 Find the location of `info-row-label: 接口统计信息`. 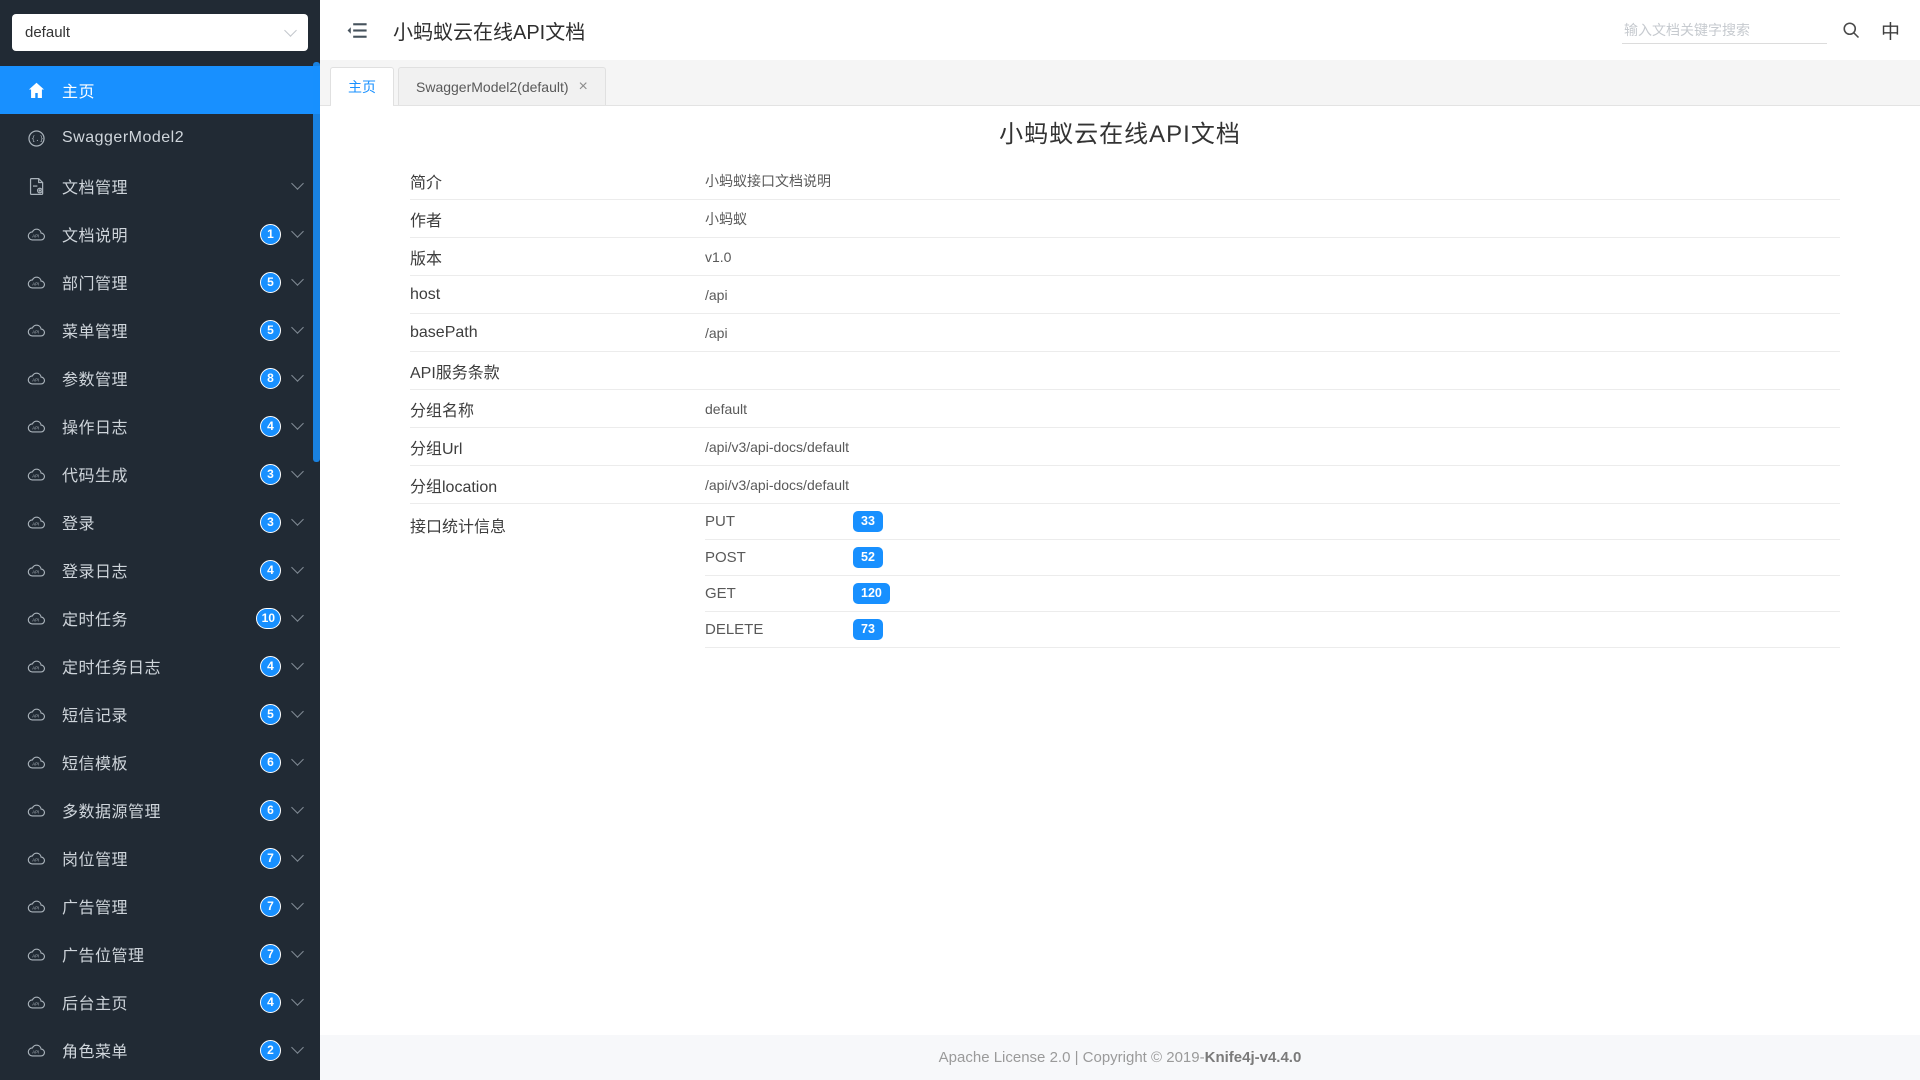

info-row-label: 接口统计信息 is located at coordinates (458, 527).